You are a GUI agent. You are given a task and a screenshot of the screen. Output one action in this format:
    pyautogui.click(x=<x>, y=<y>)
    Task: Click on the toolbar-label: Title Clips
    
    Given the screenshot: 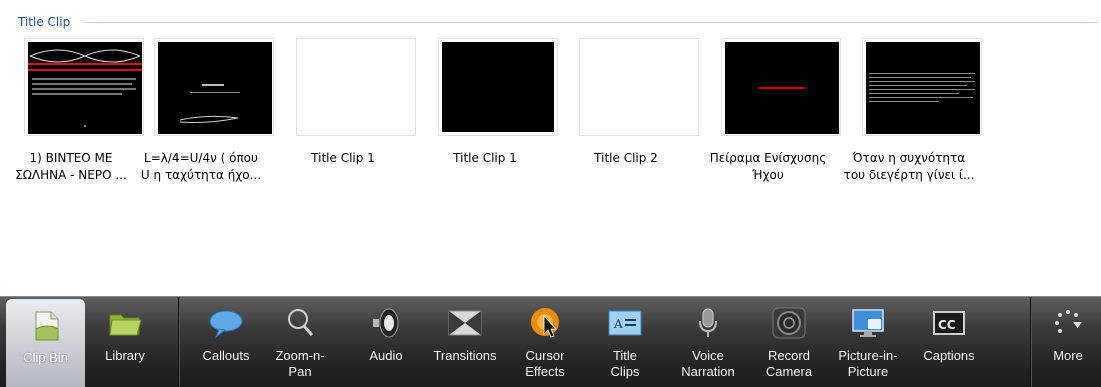 What is the action you would take?
    pyautogui.click(x=625, y=363)
    